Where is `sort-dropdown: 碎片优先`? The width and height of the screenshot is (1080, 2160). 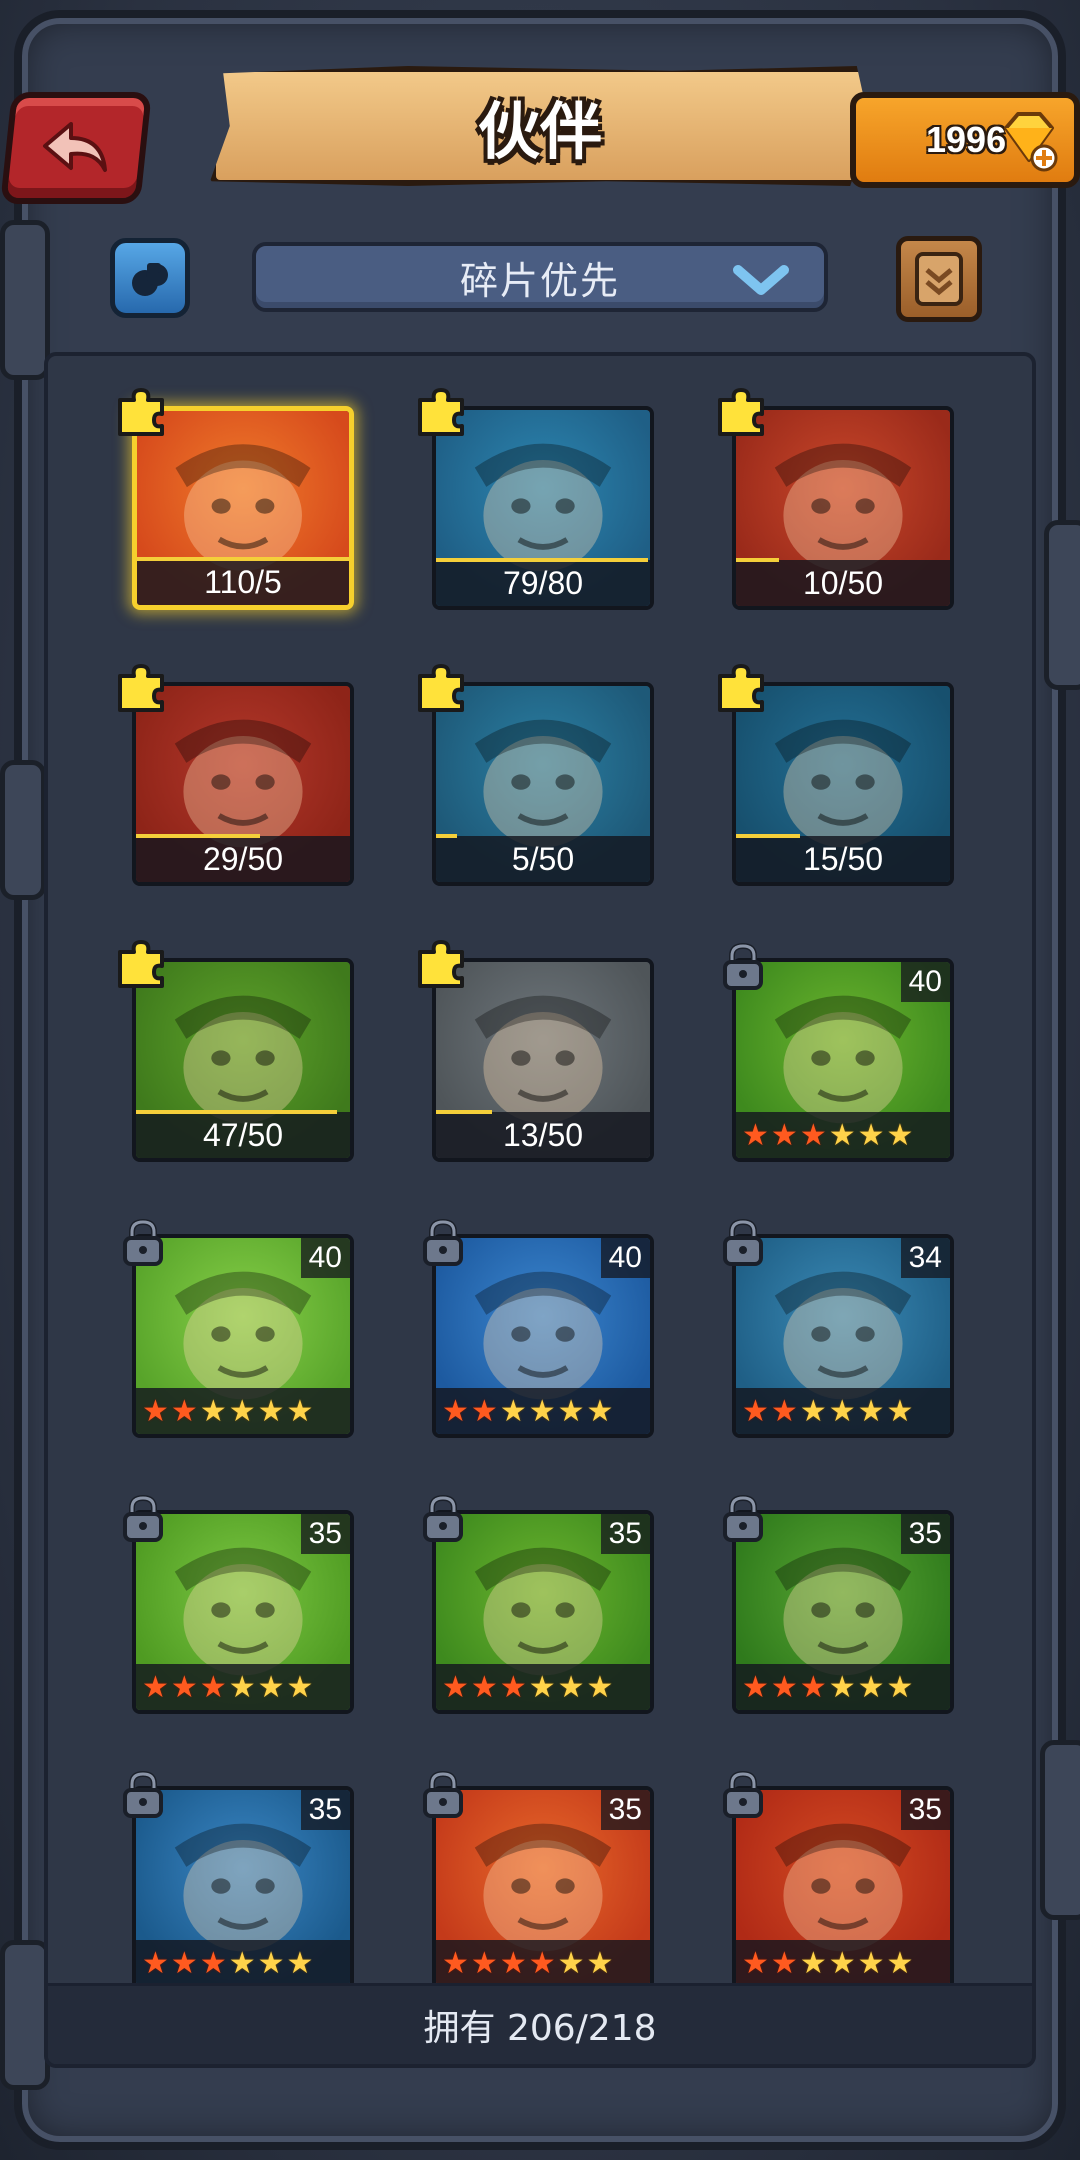 sort-dropdown: 碎片优先 is located at coordinates (540, 277).